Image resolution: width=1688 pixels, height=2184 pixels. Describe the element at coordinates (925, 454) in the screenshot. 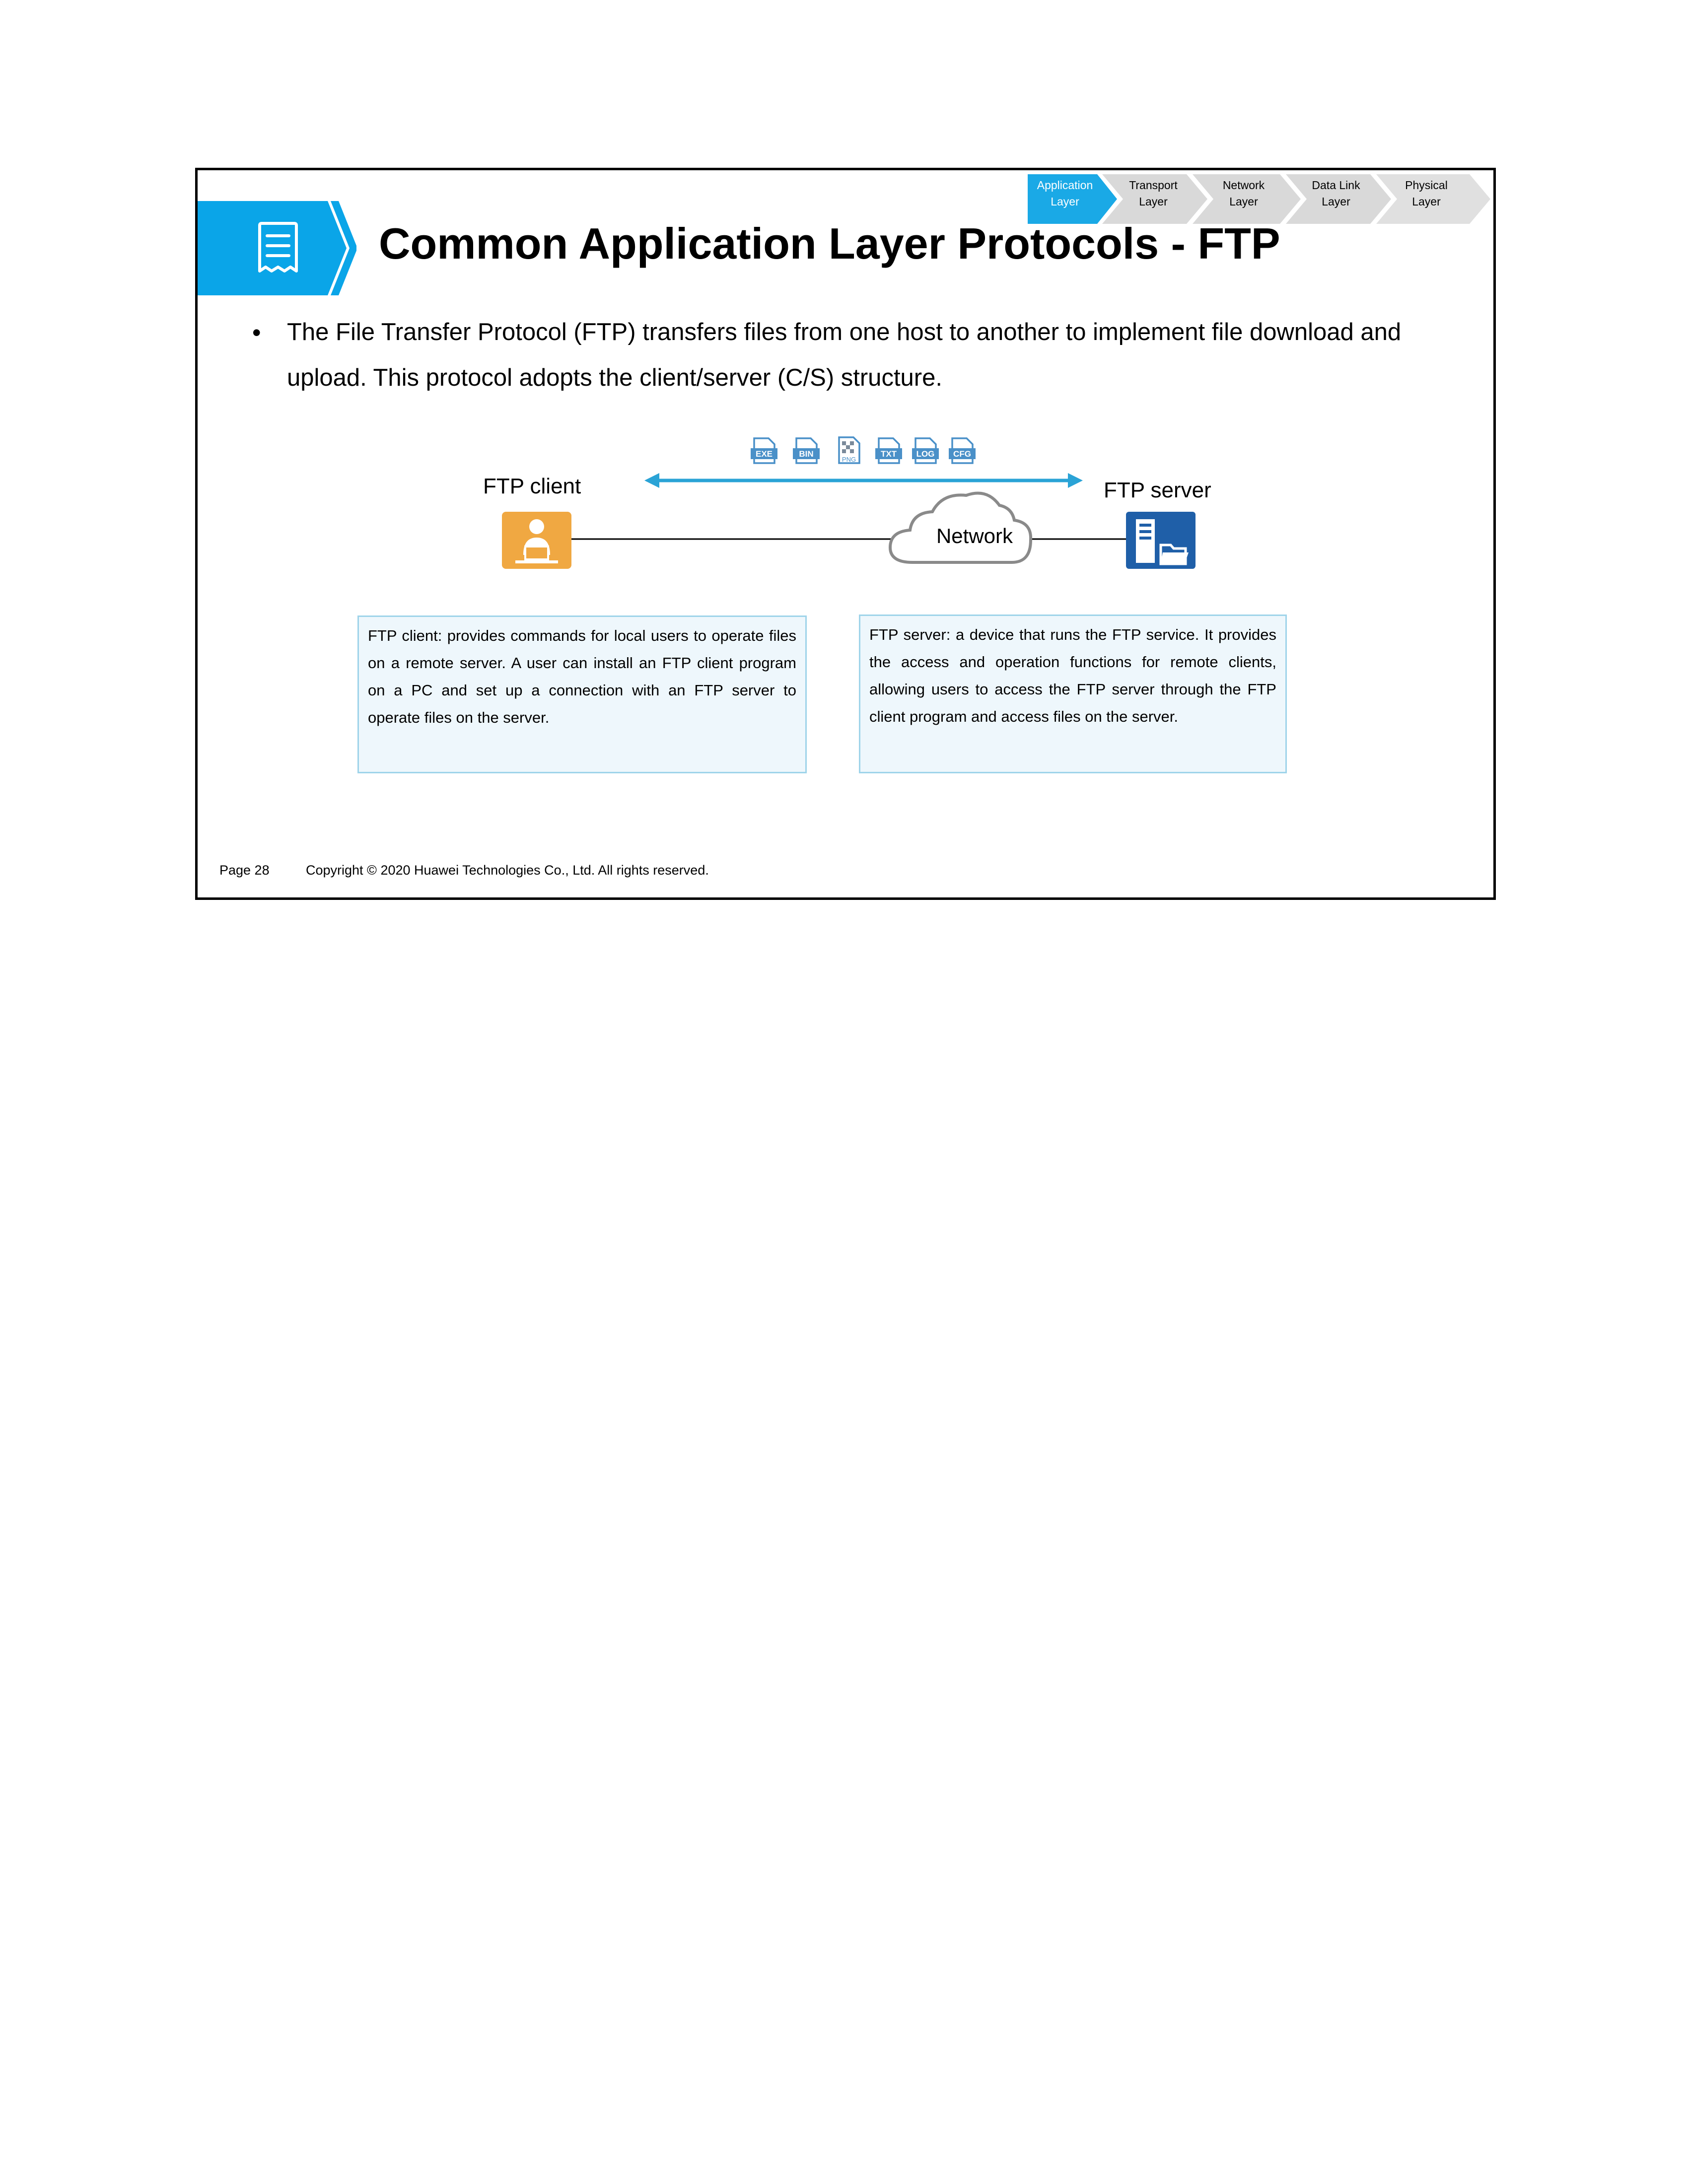

I see `svg-text: LOG` at that location.